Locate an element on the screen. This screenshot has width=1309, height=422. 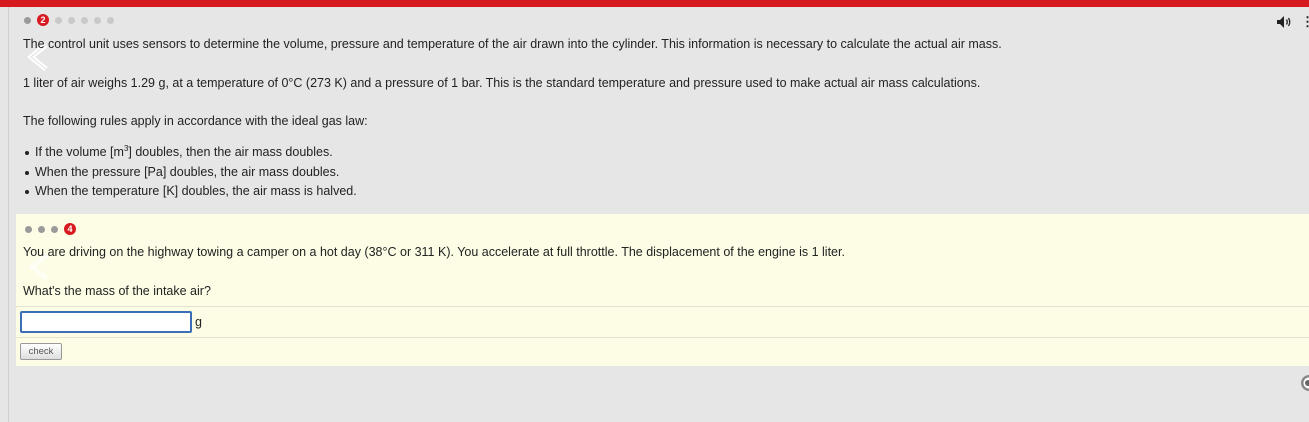
help-bubble-icon is located at coordinates (1303, 383).